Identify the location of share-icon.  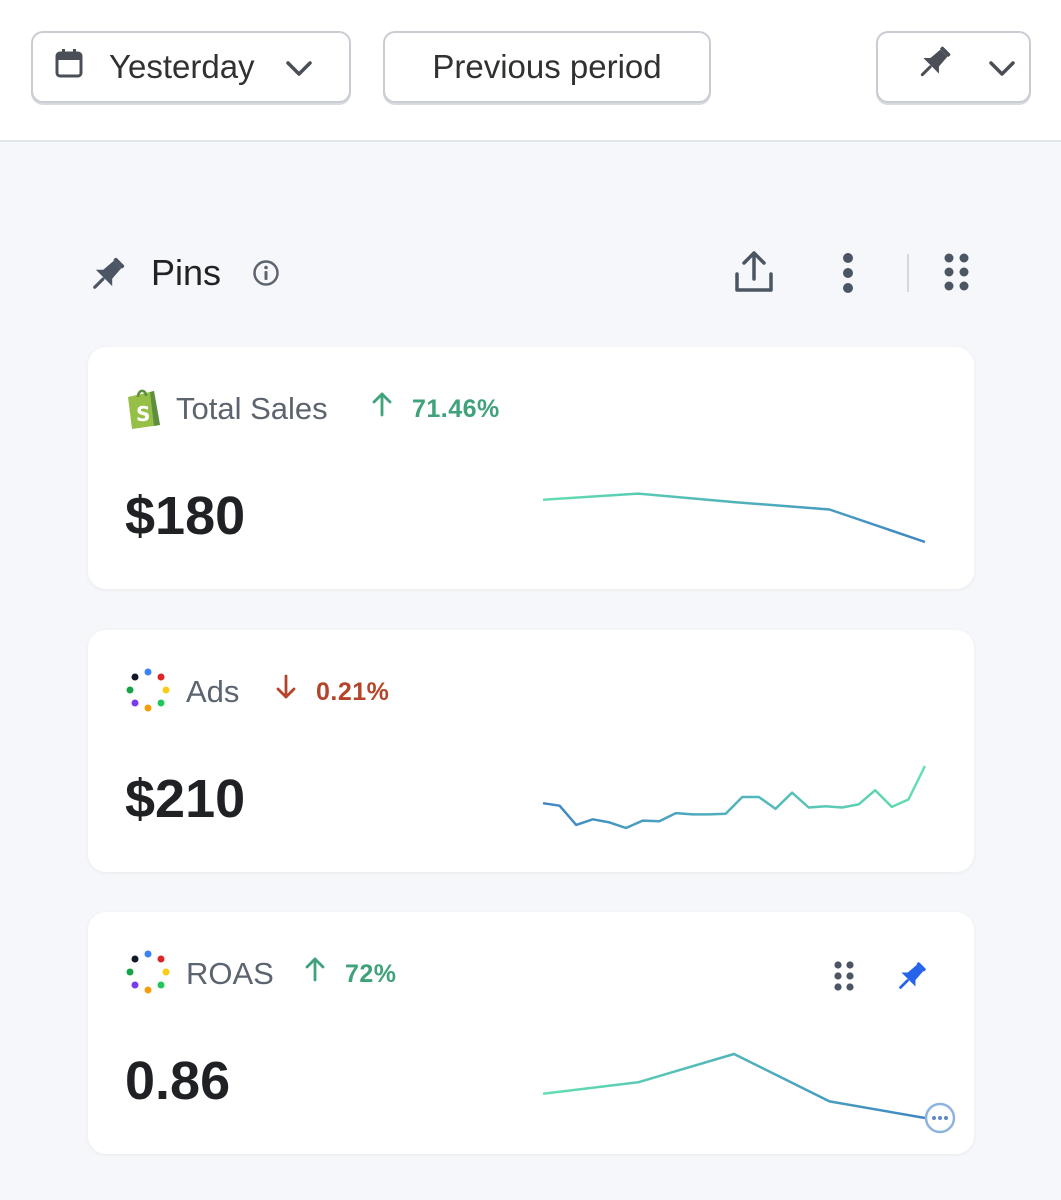
(754, 274).